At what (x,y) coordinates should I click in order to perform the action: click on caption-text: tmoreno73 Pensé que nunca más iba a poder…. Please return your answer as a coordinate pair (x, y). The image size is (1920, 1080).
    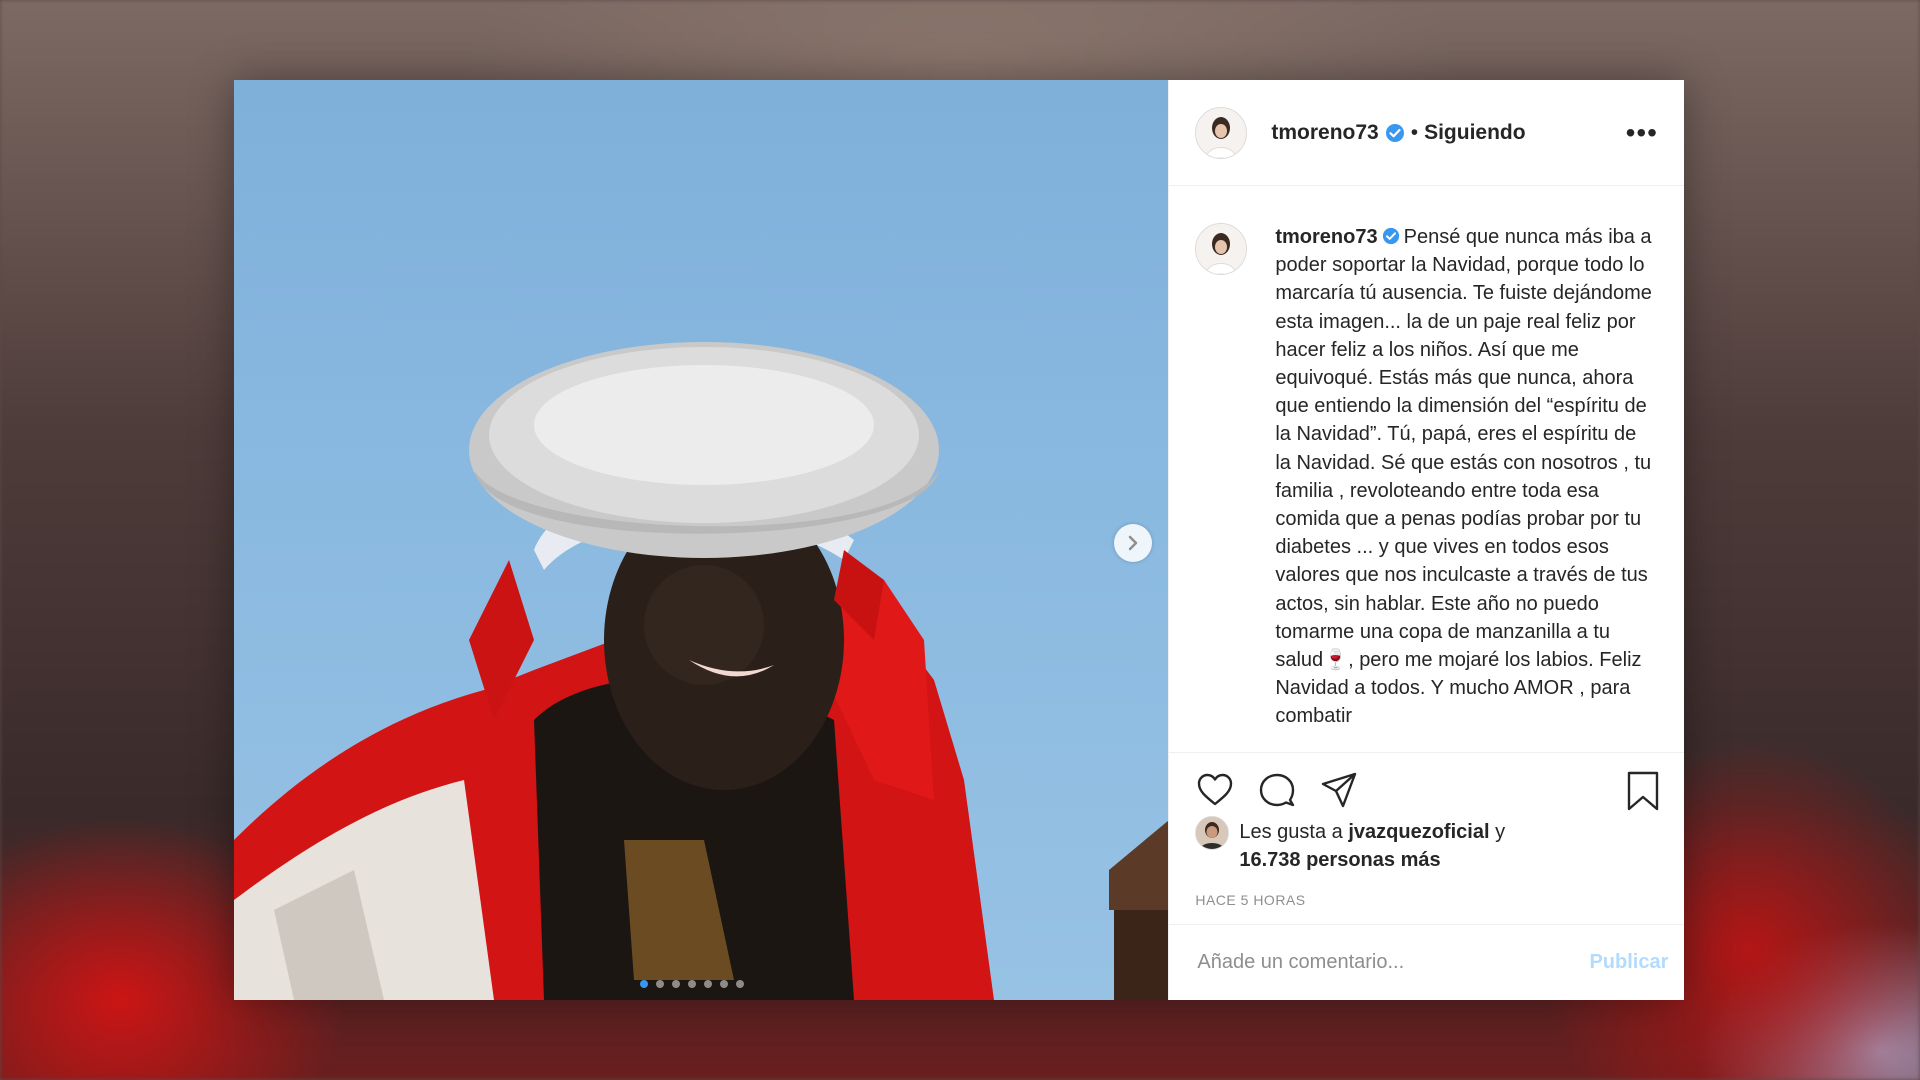
    Looking at the image, I should click on (1464, 477).